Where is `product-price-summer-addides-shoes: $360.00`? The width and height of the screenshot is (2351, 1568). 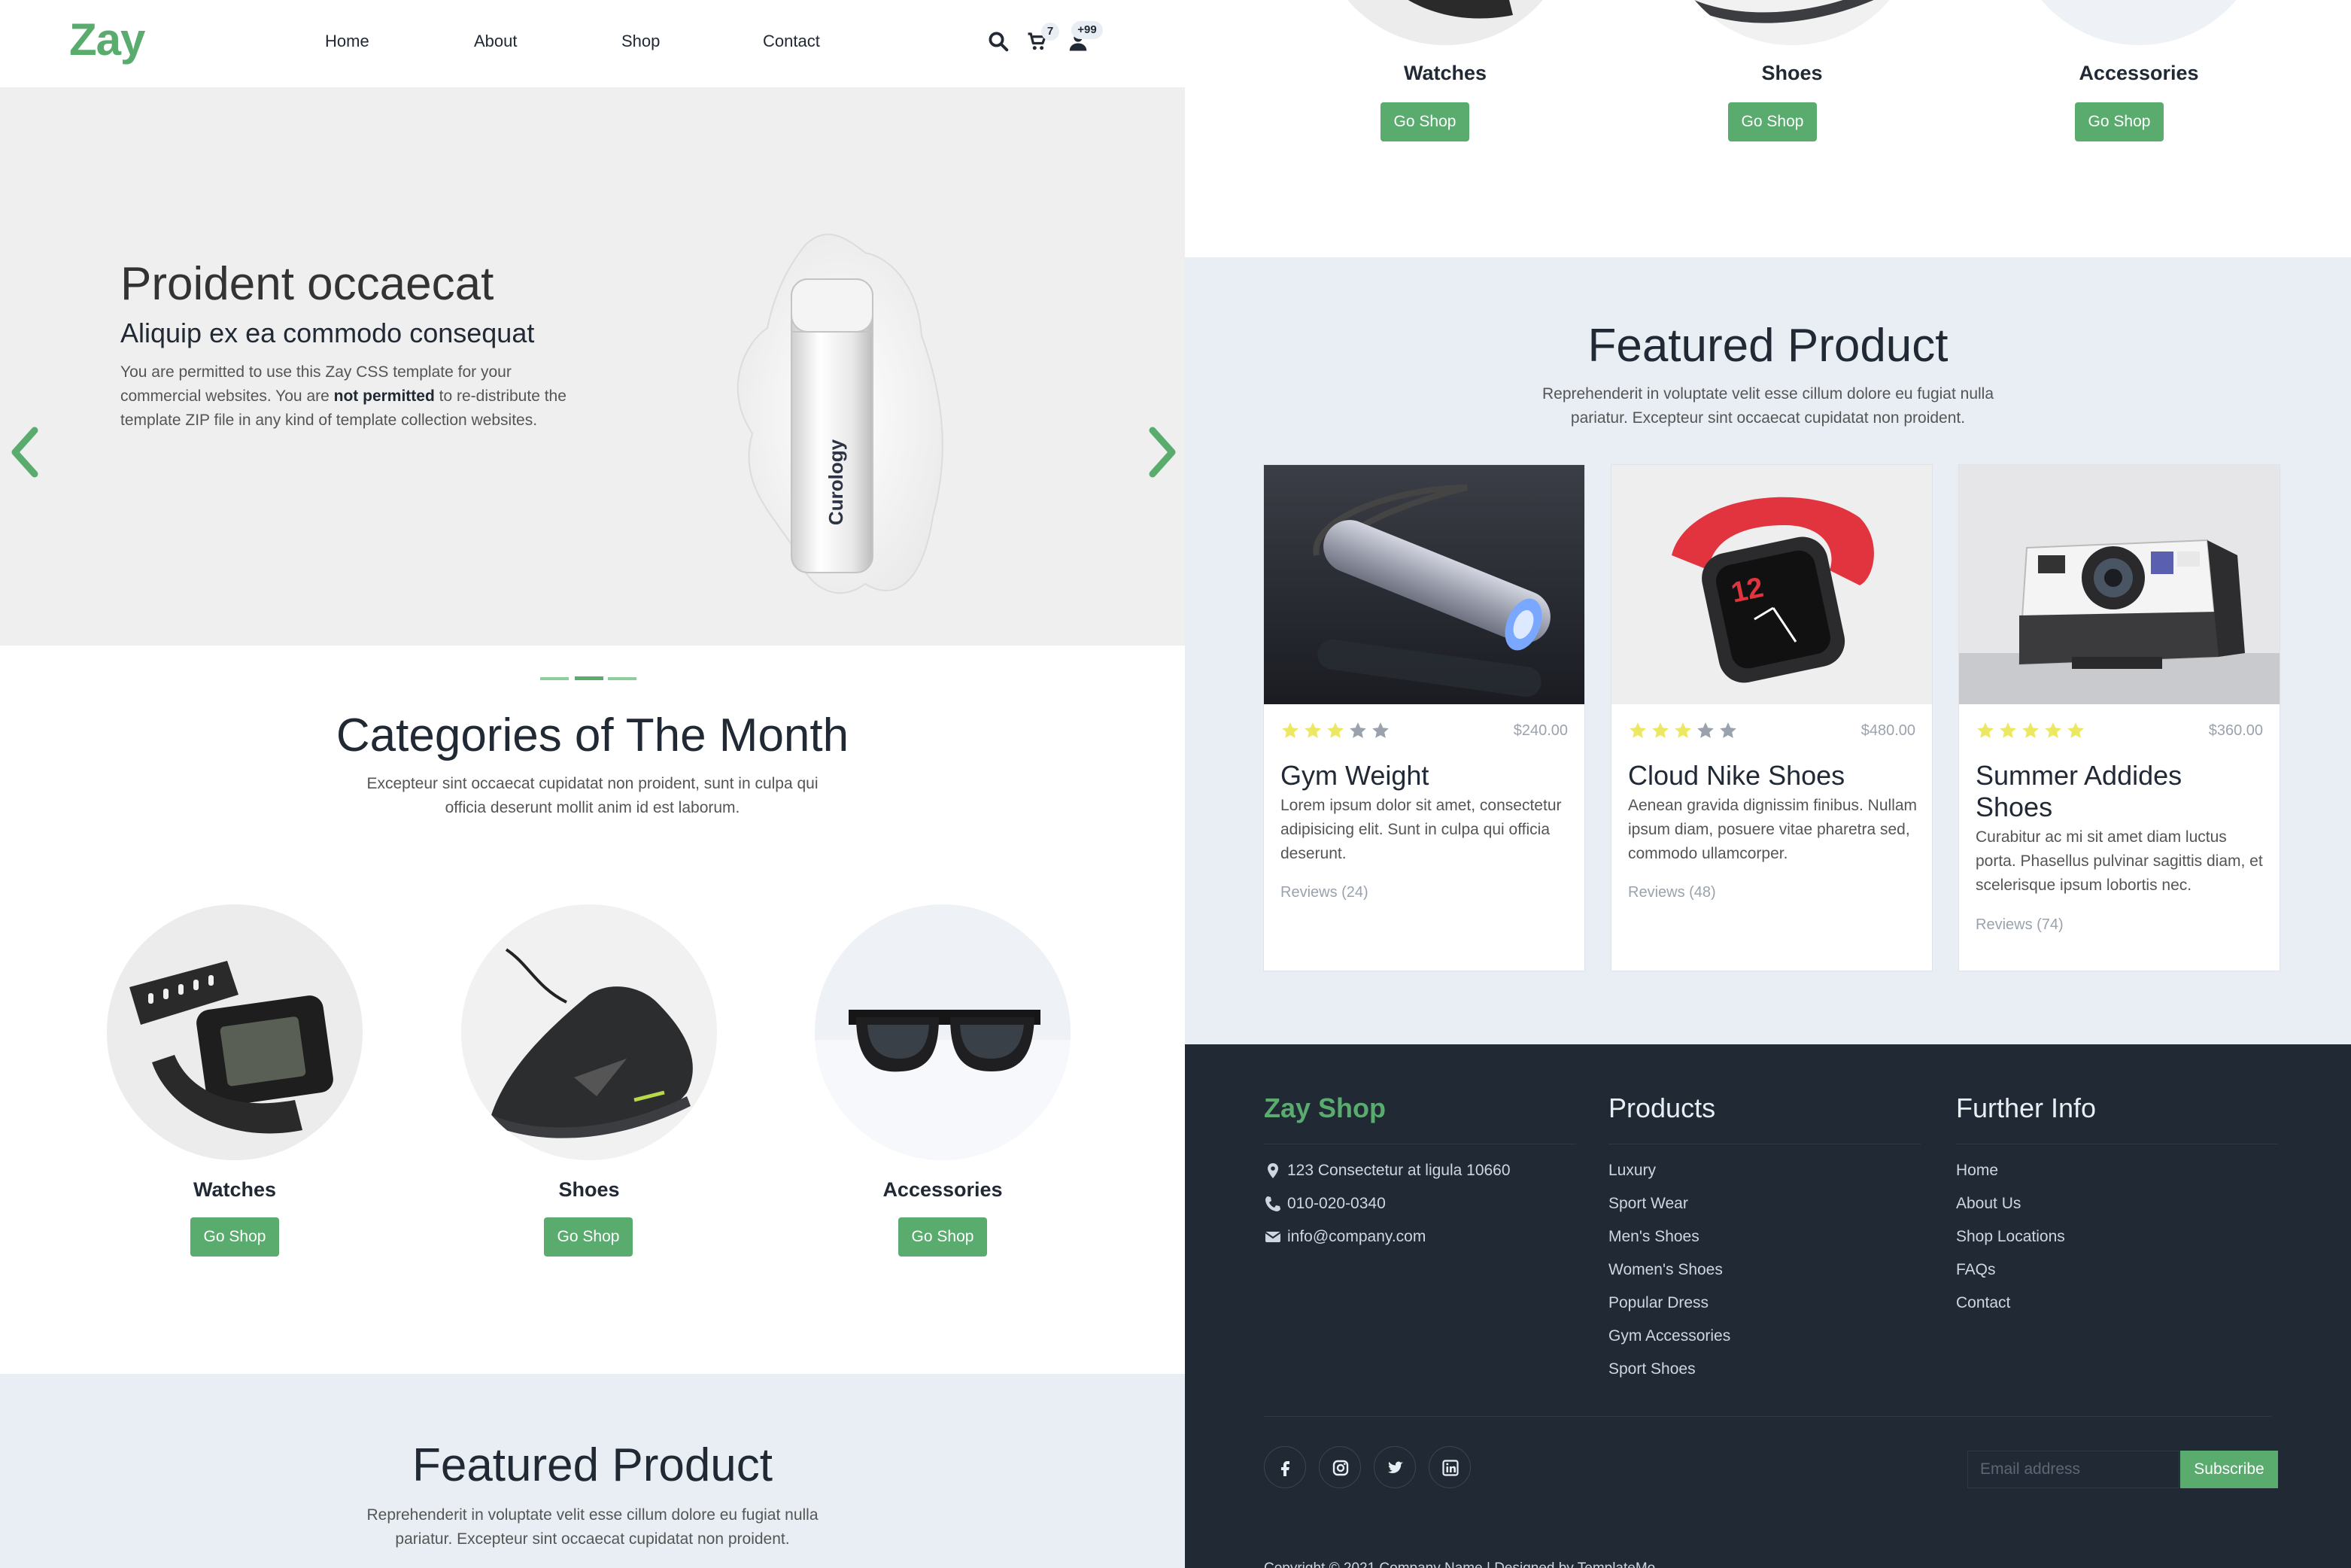
product-price-summer-addides-shoes: $360.00 is located at coordinates (2235, 730).